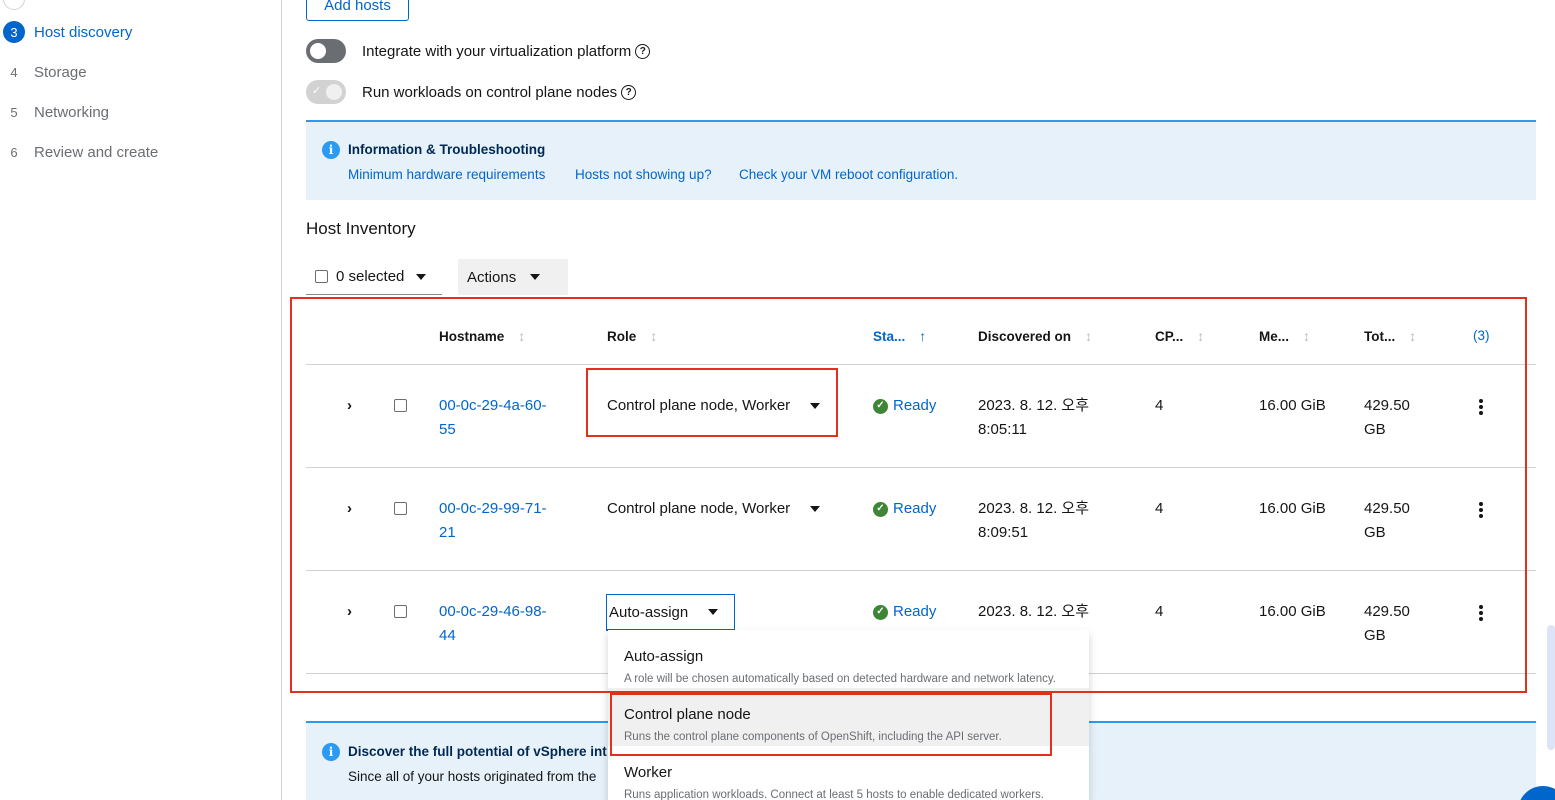  Describe the element at coordinates (60, 72) in the screenshot. I see `step-label: Storage` at that location.